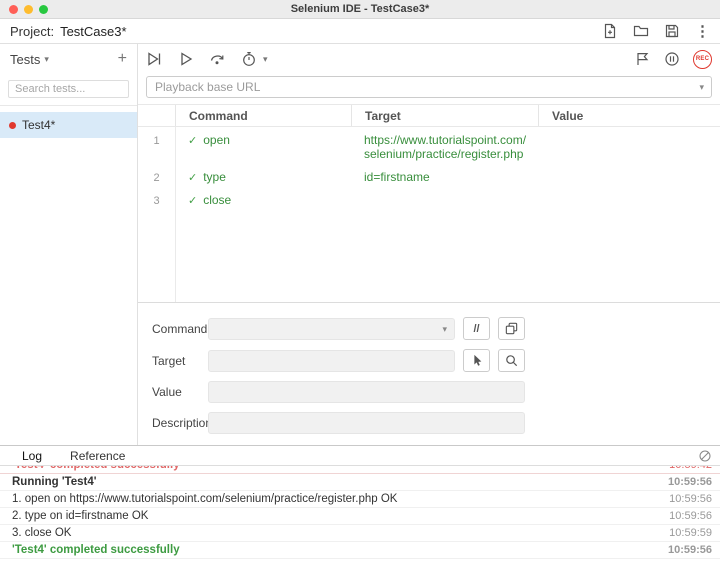  Describe the element at coordinates (444, 198) in the screenshot. I see `target-cell` at that location.